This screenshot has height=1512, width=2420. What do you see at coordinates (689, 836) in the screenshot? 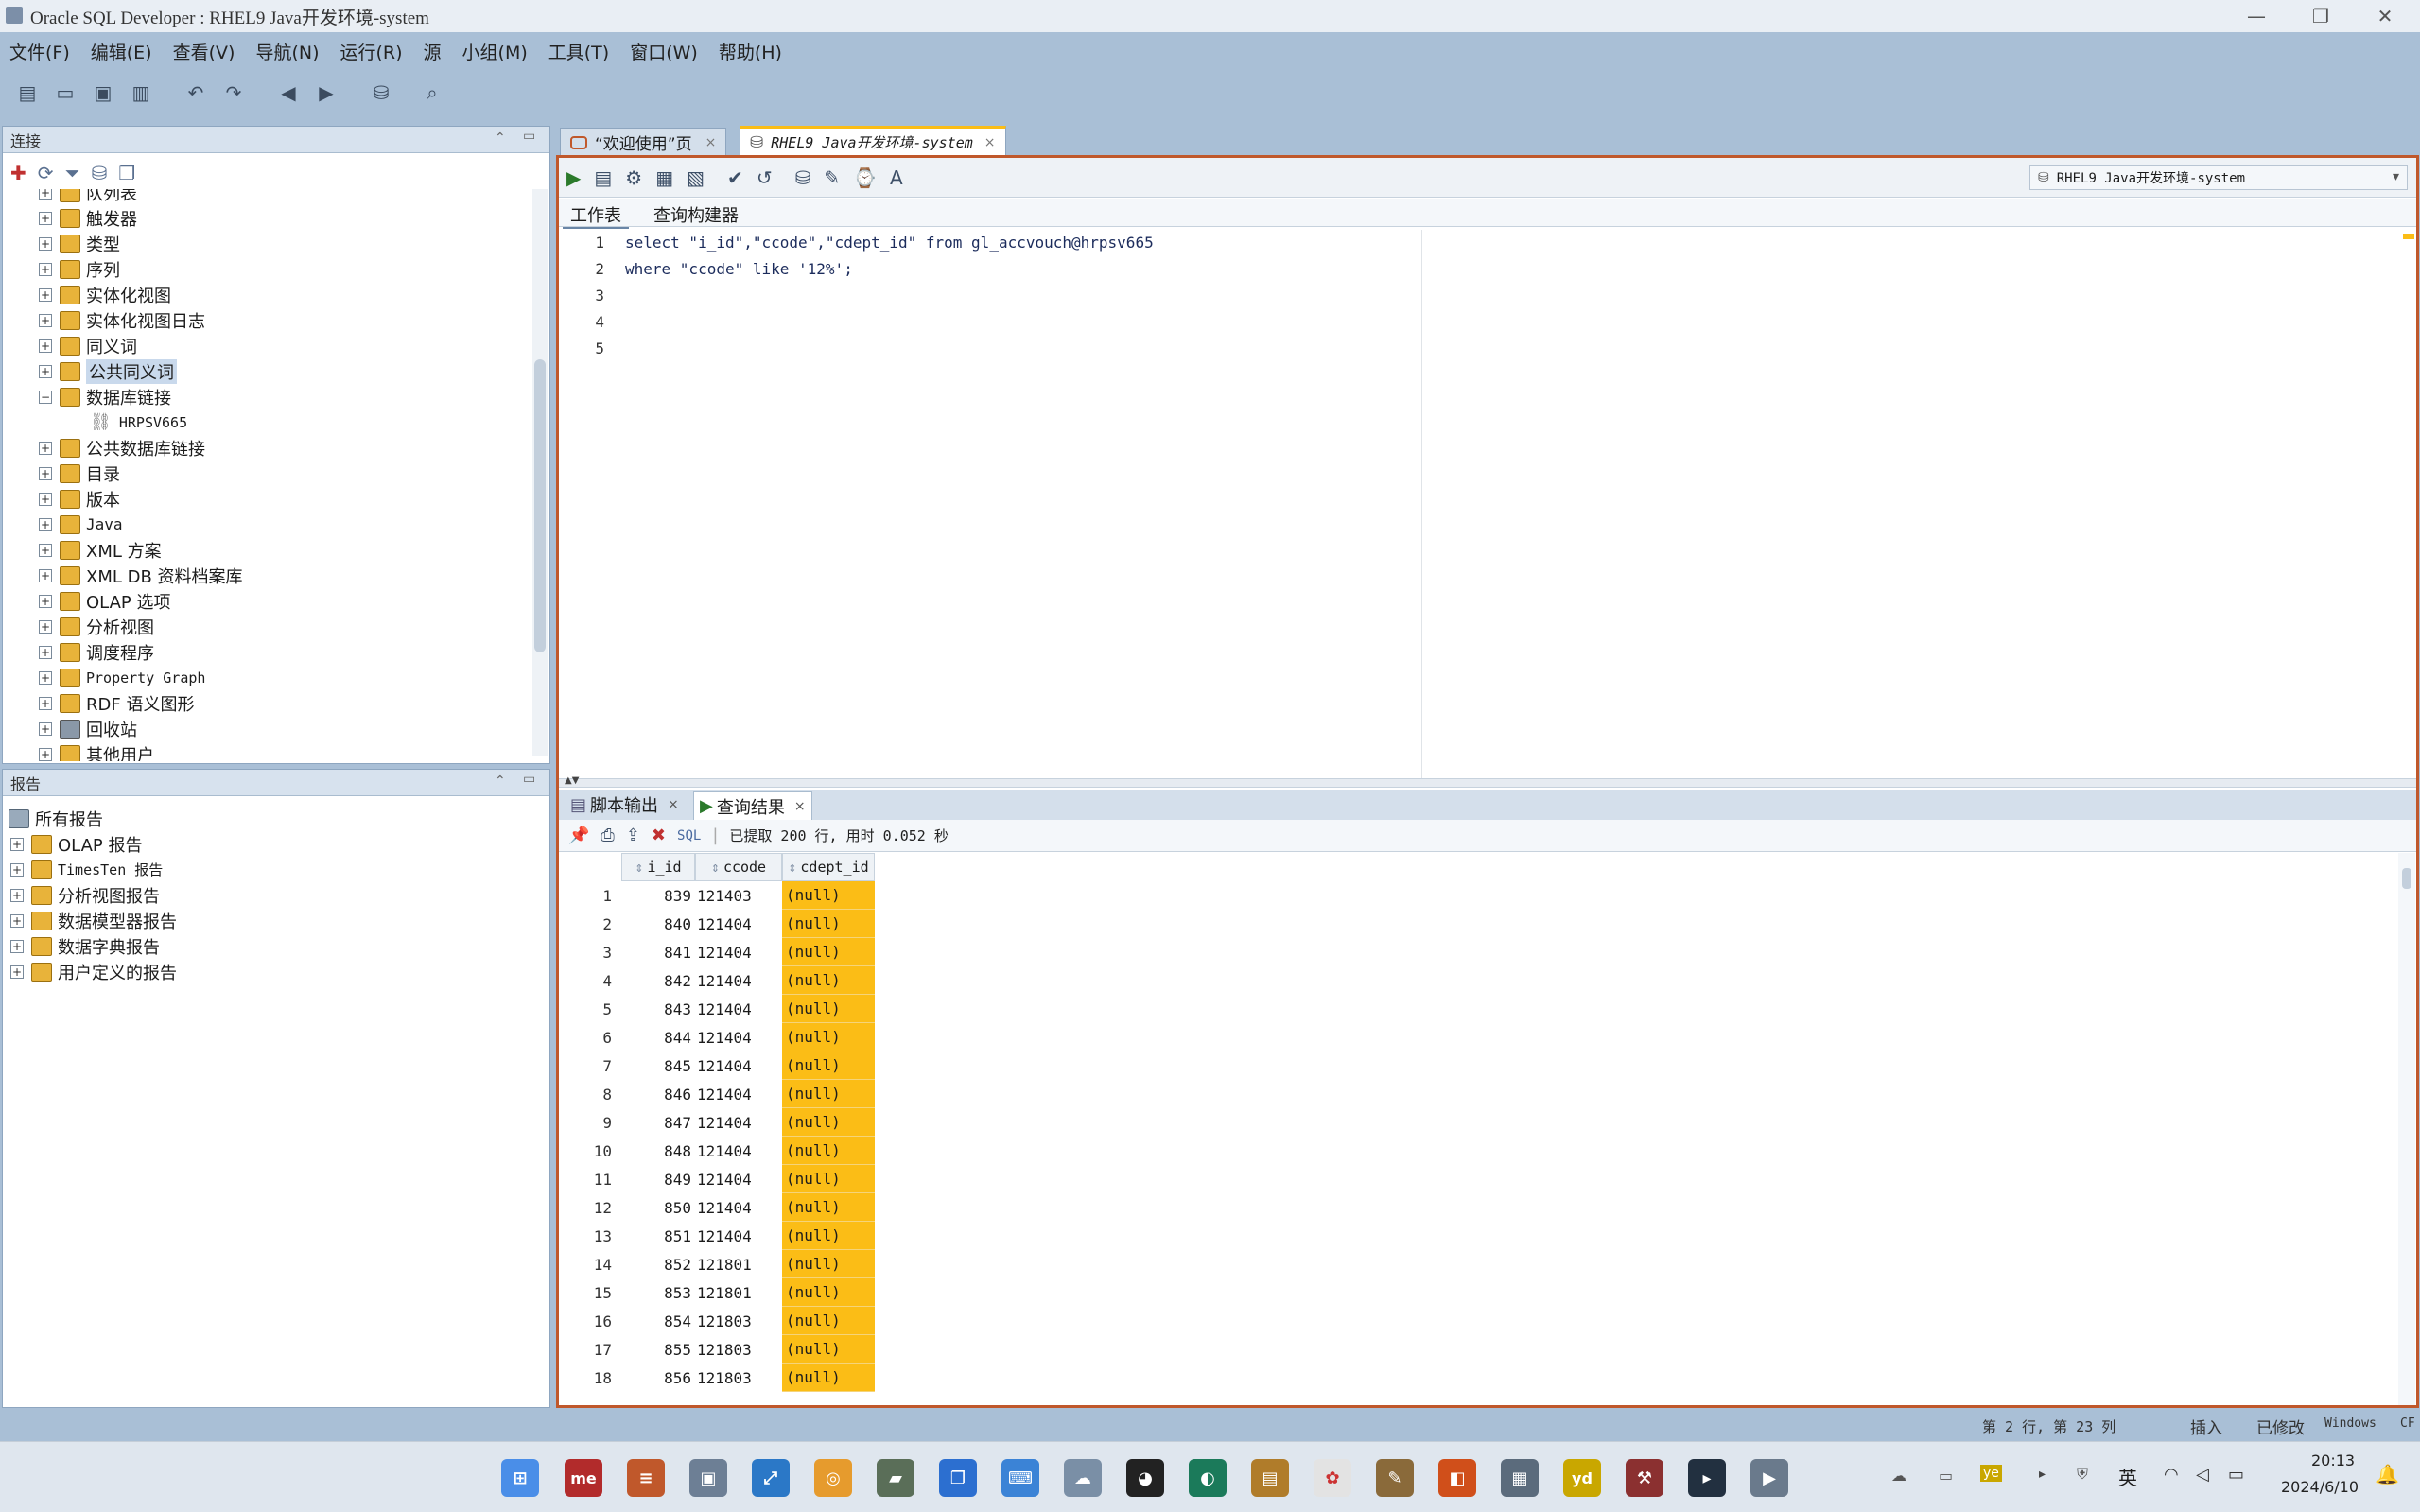
I see `sql-link: SQL` at bounding box center [689, 836].